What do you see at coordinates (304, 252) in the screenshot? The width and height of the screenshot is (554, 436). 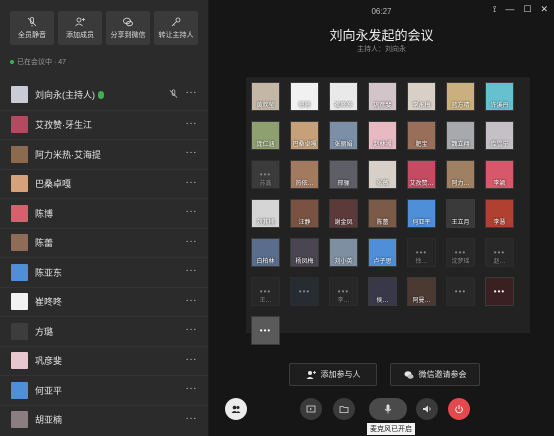 I see `video-tile: 杨凤梅` at bounding box center [304, 252].